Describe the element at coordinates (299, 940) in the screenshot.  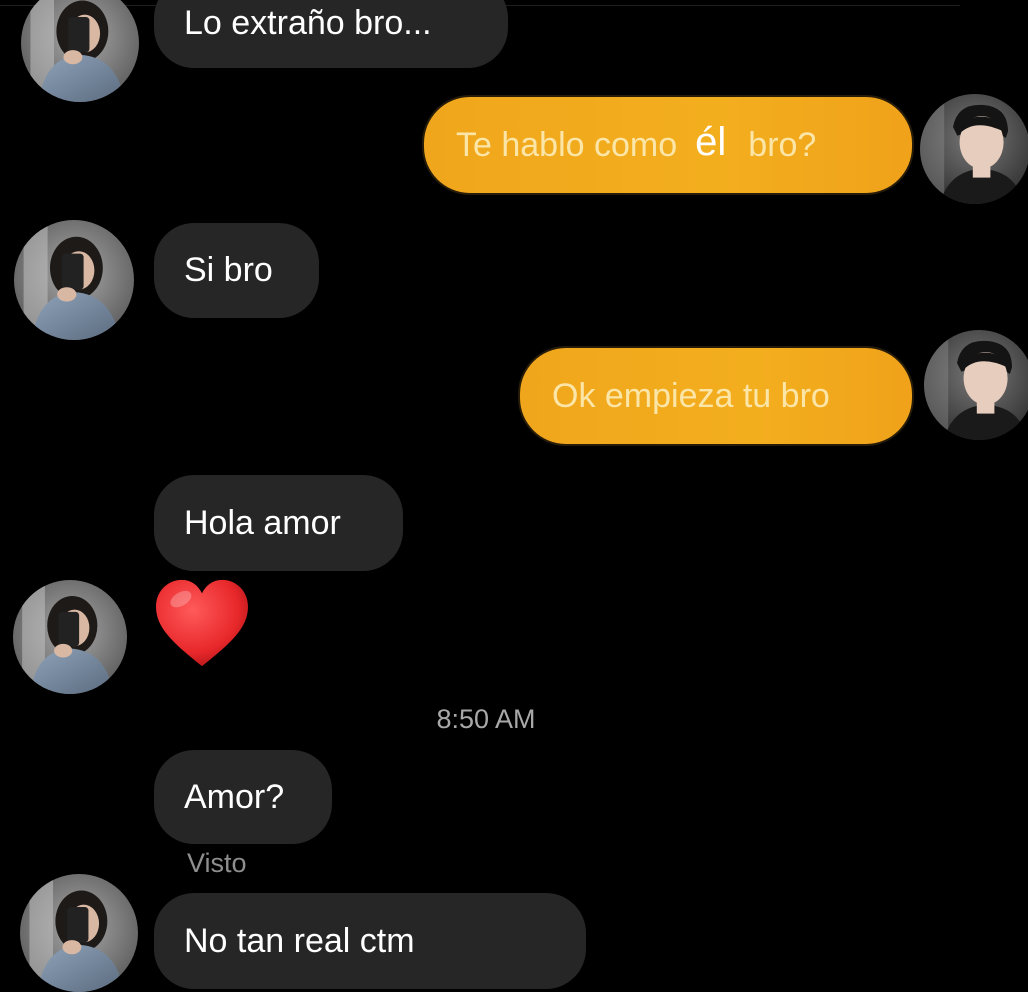
I see `message-text: No tan real ctm` at that location.